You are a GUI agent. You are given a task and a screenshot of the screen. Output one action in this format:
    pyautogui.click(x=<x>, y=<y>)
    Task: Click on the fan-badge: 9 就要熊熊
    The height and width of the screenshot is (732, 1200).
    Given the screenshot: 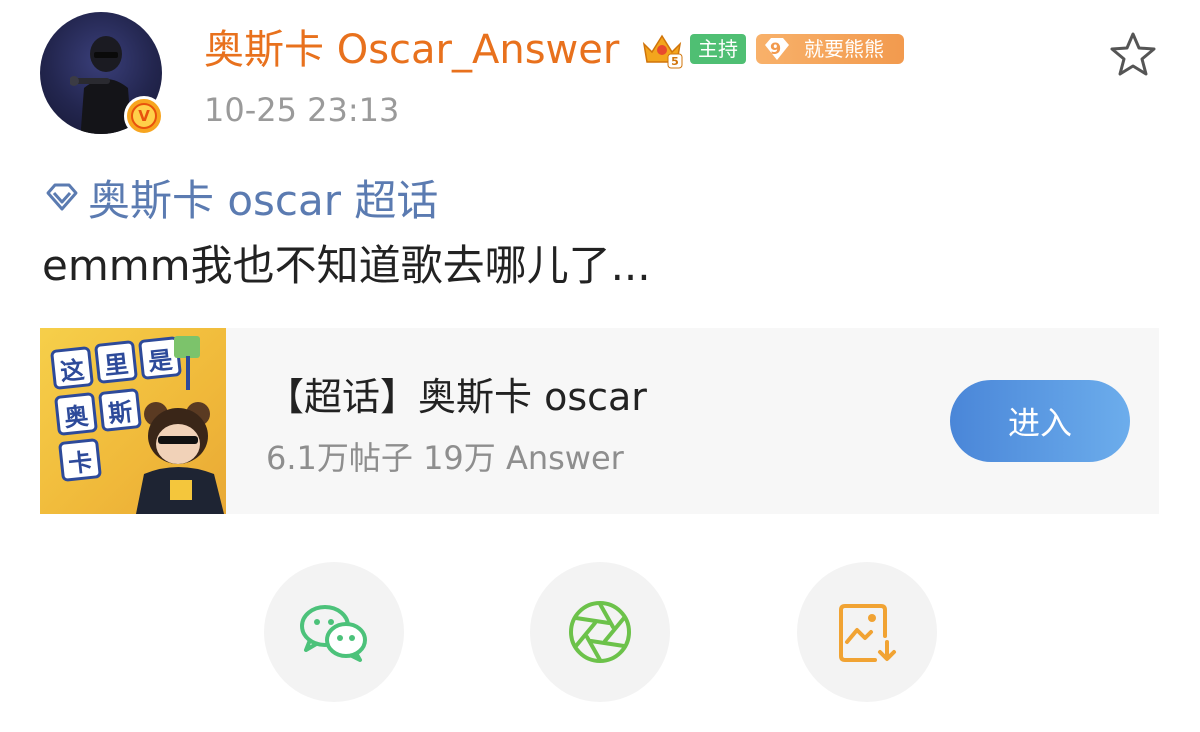 What is the action you would take?
    pyautogui.click(x=830, y=49)
    